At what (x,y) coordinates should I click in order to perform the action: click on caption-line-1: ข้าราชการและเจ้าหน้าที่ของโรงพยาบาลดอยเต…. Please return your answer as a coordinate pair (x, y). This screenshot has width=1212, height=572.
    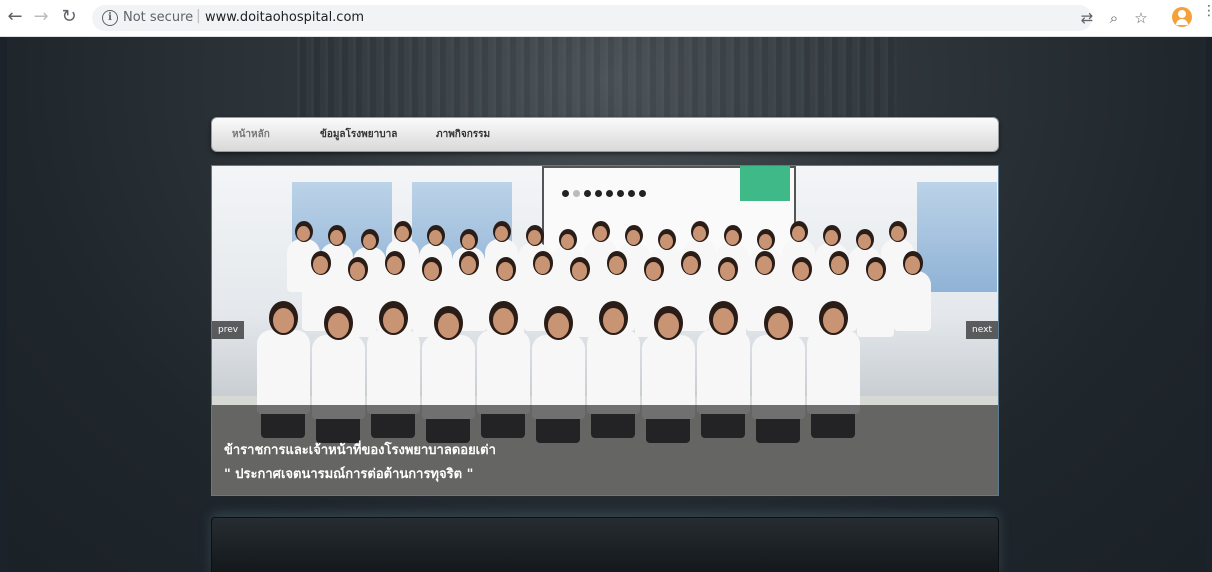
    Looking at the image, I should click on (360, 450).